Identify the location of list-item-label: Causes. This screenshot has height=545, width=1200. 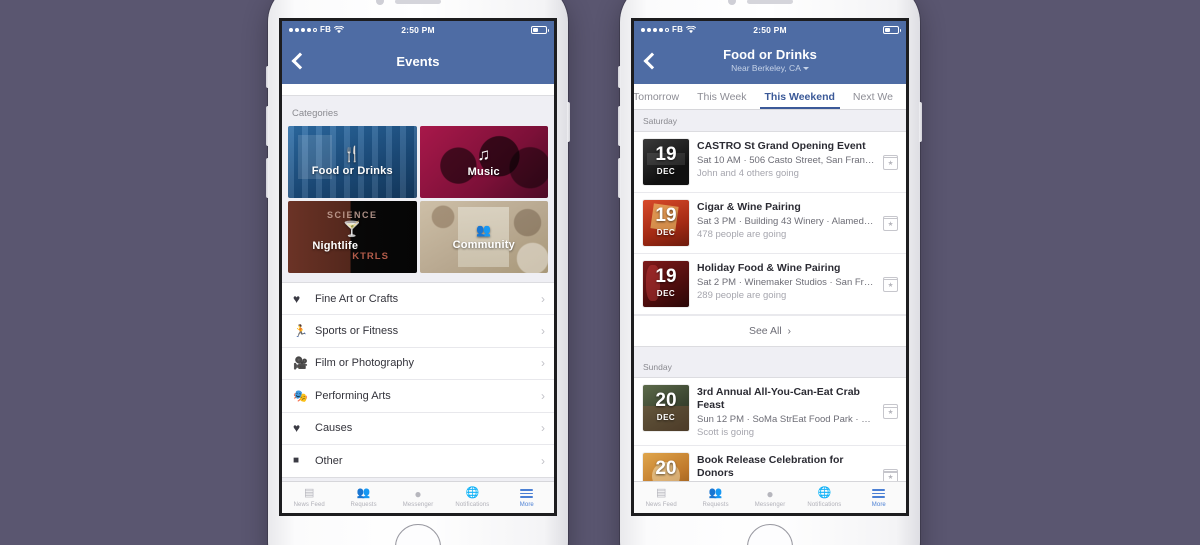
(334, 428).